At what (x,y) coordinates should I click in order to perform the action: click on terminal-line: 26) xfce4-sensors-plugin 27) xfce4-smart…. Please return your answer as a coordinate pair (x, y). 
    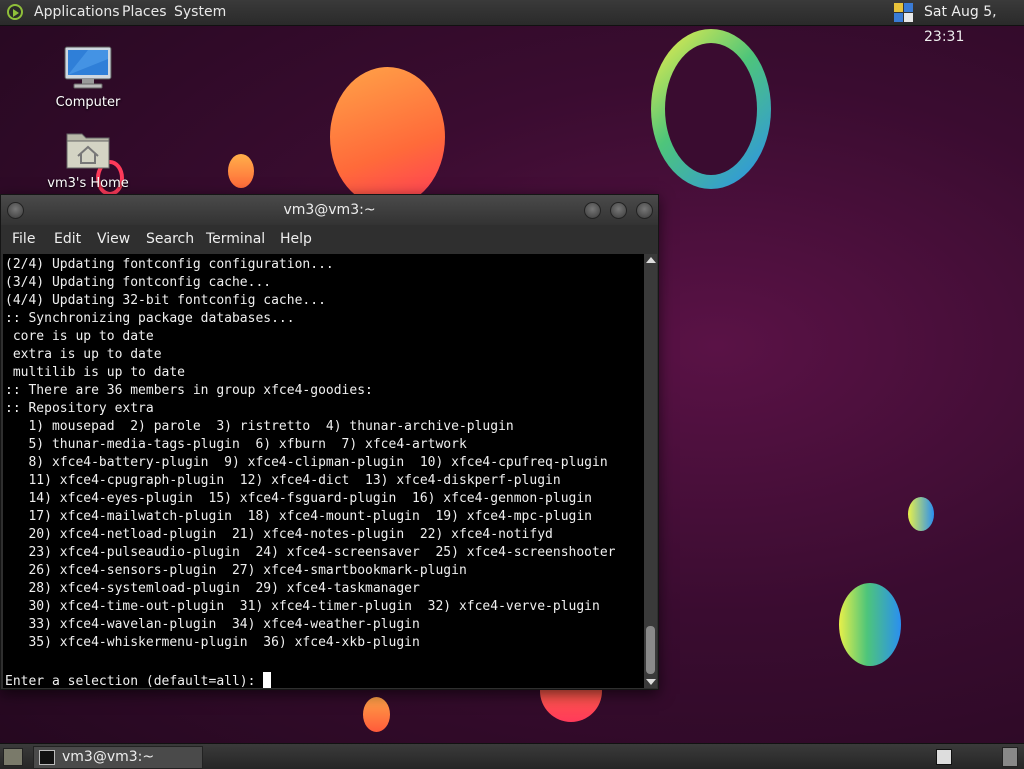
    Looking at the image, I should click on (236, 570).